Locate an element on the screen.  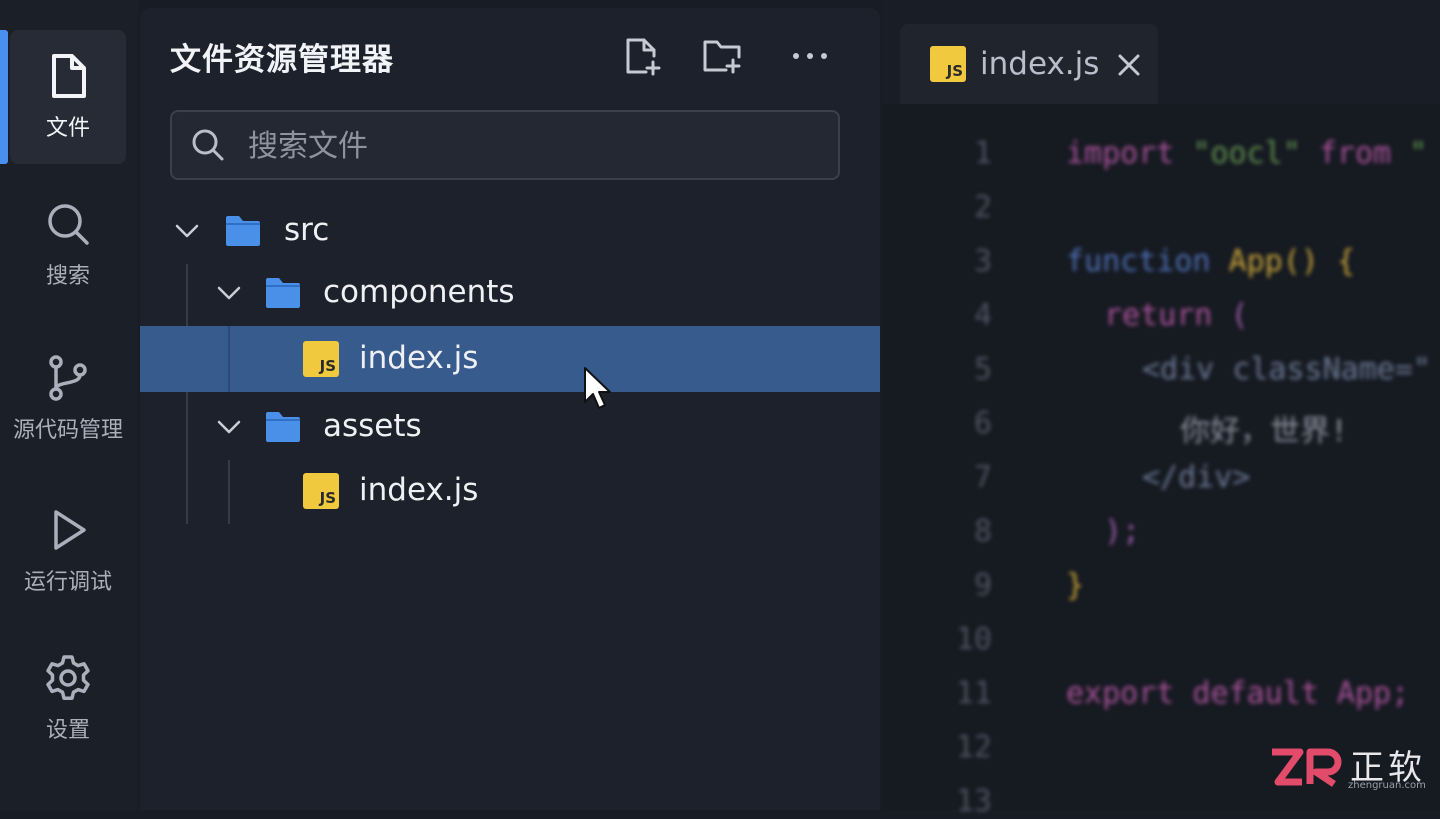
tree-item-label: assets is located at coordinates (372, 426).